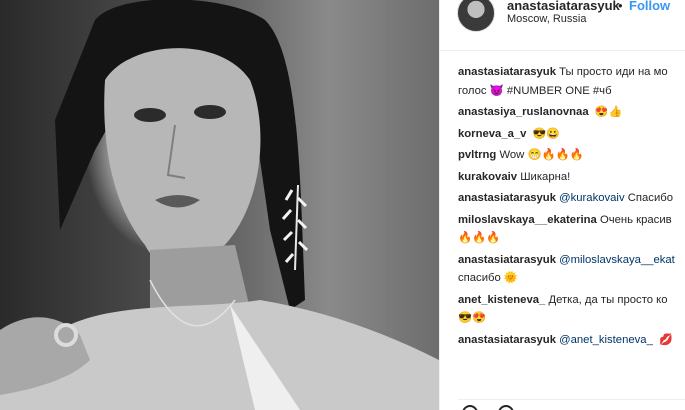  Describe the element at coordinates (635, 219) in the screenshot. I see `comment-text: Очень красив` at that location.